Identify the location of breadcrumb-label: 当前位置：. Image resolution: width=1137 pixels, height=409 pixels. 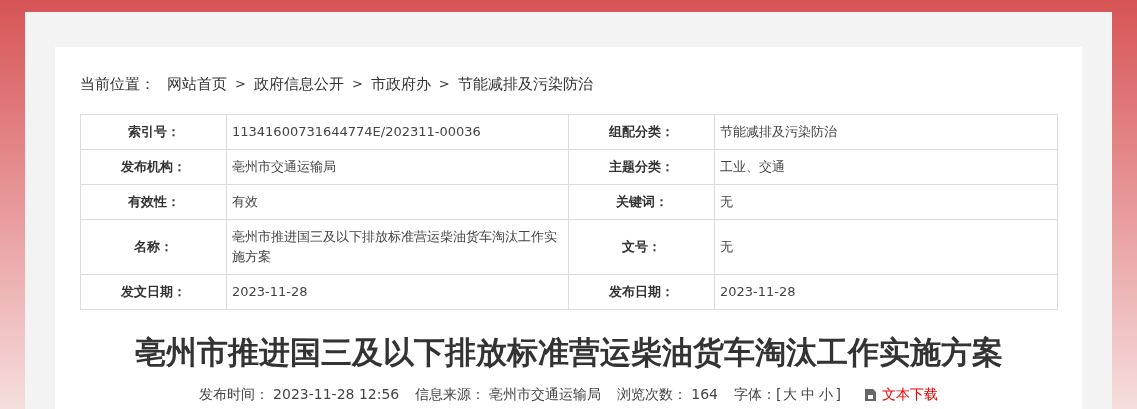
(117, 84).